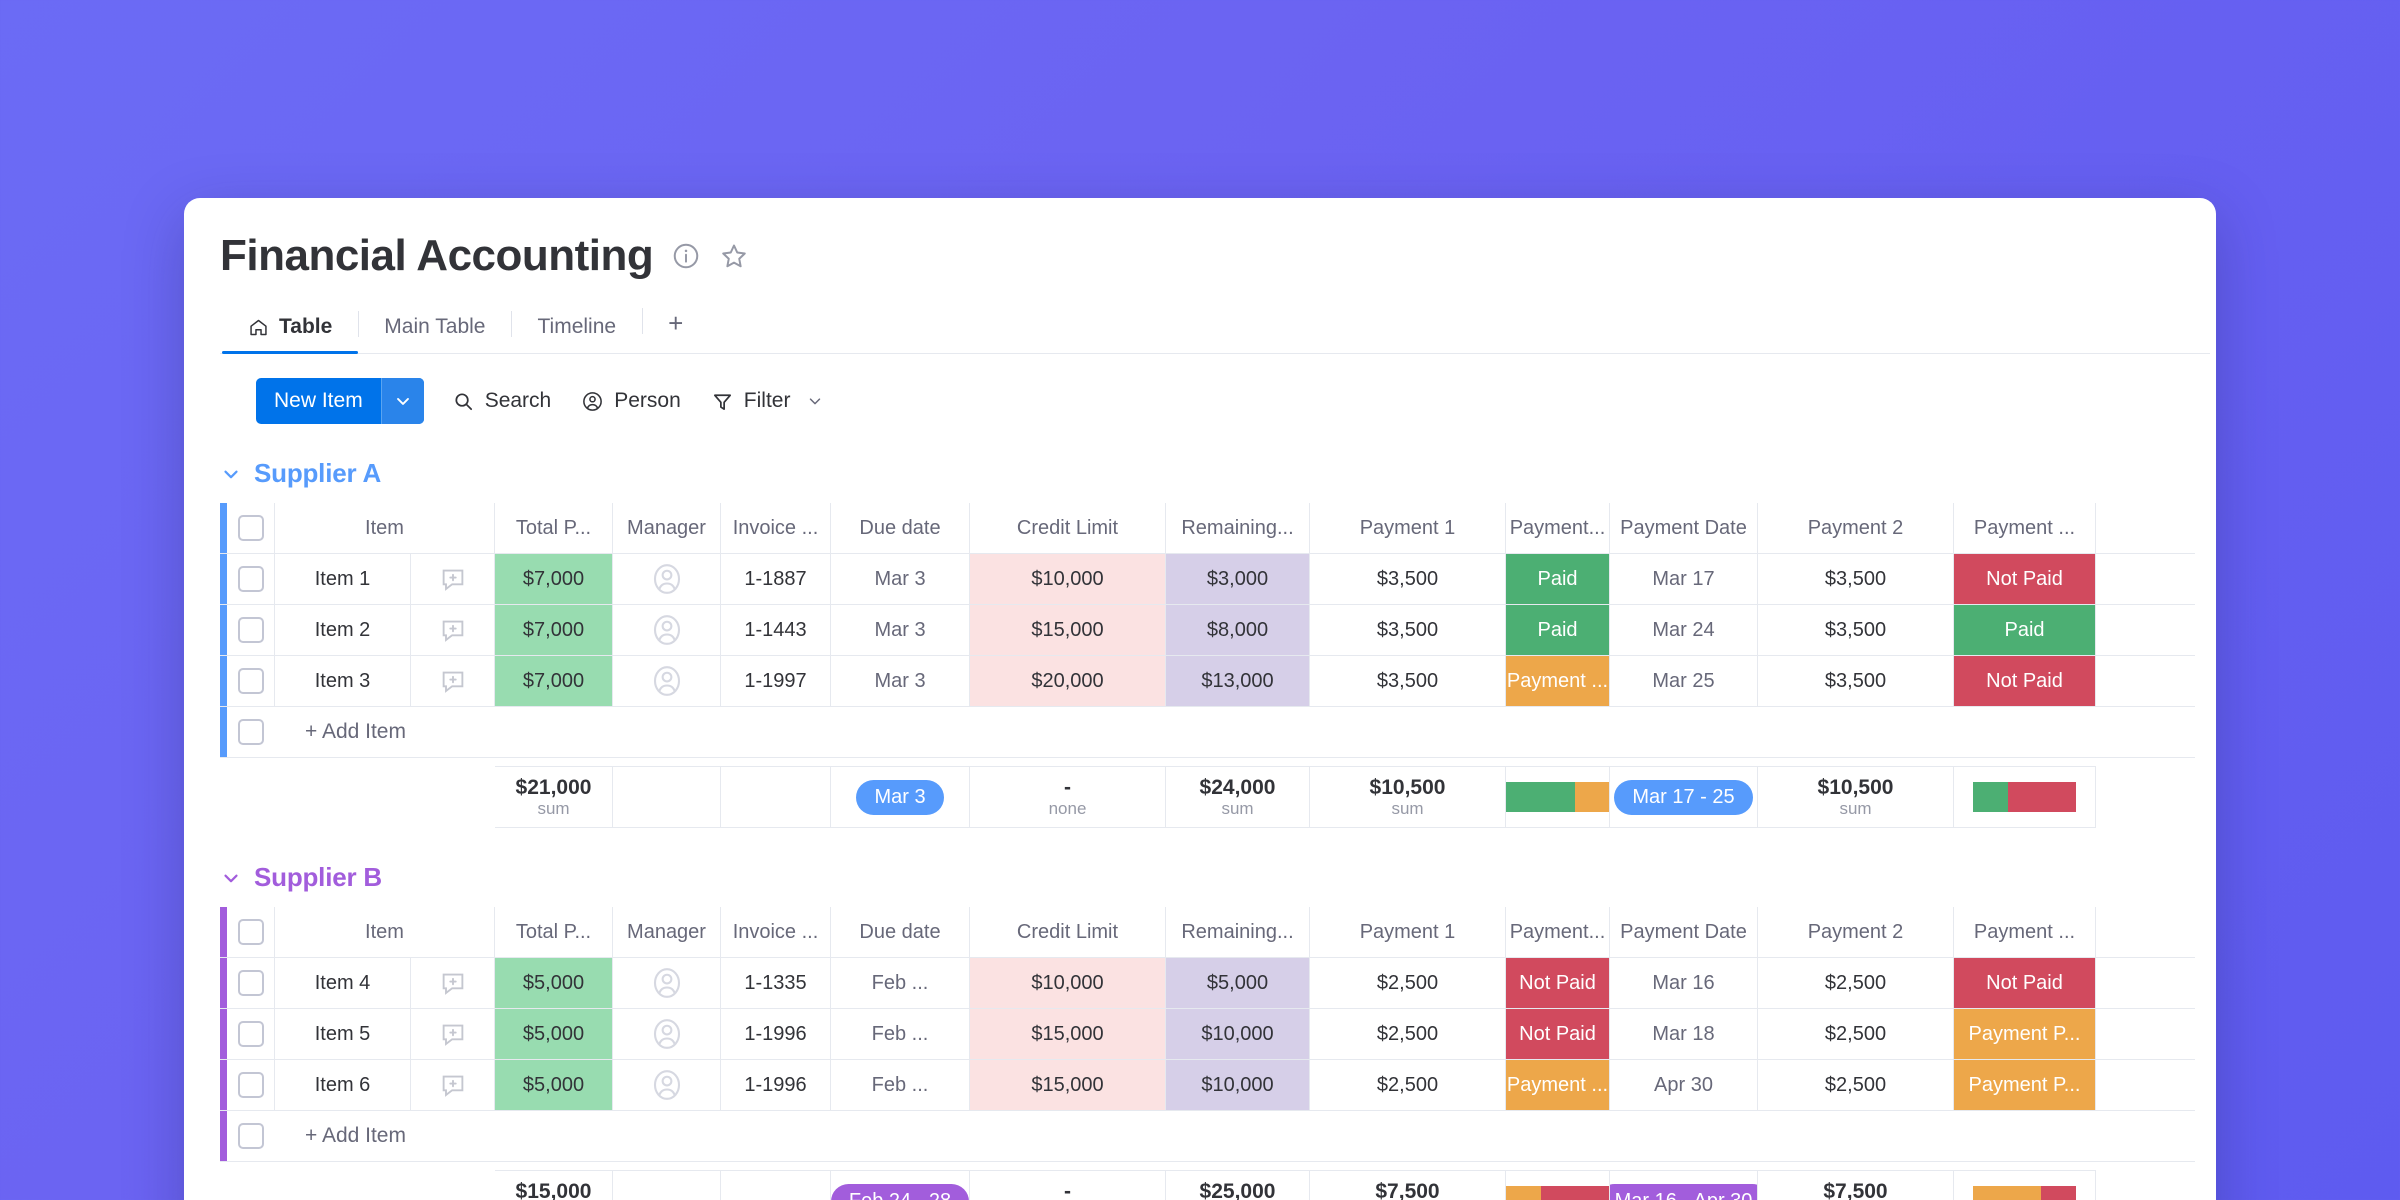  Describe the element at coordinates (631, 401) in the screenshot. I see `person-filter-button: Person` at that location.